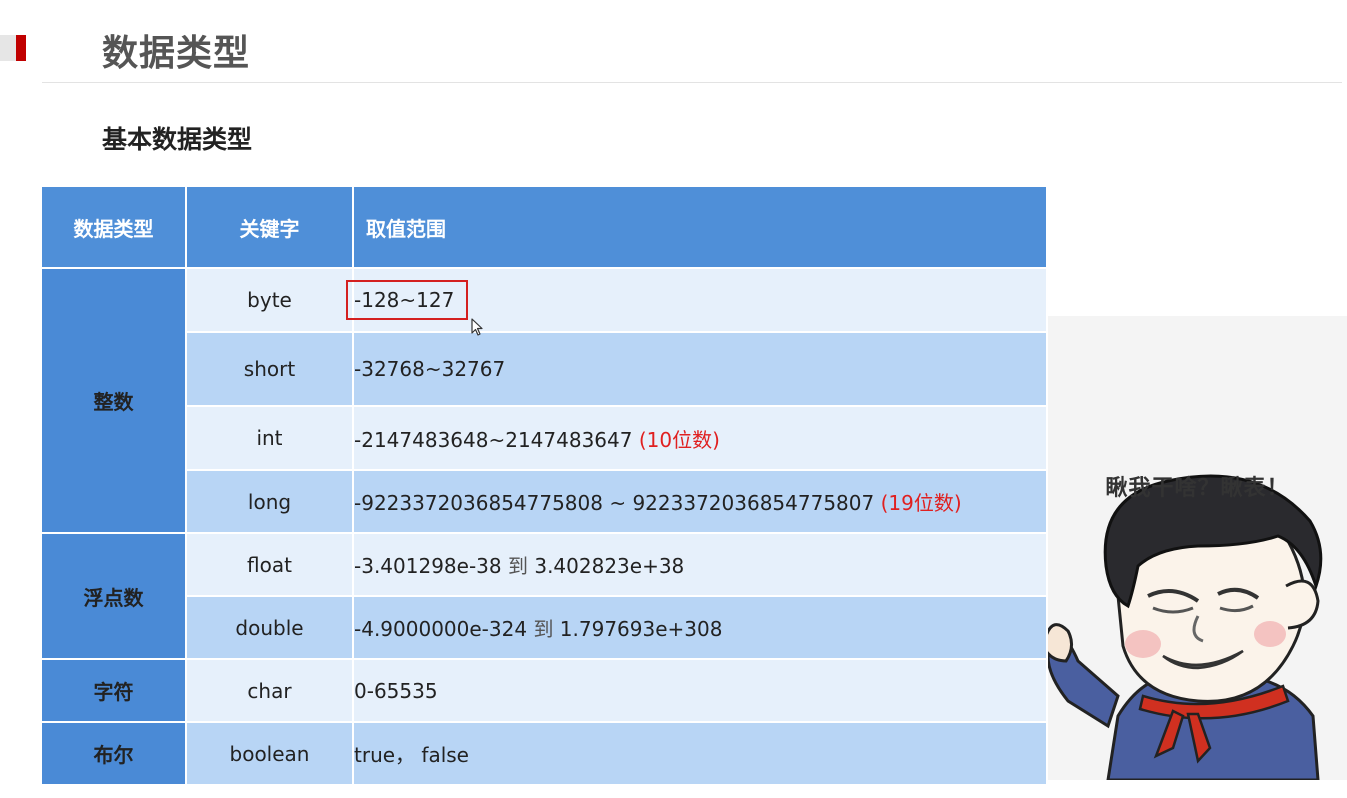 This screenshot has width=1347, height=798. What do you see at coordinates (177, 139) in the screenshot?
I see `section-subtitle: 基本数据类型` at bounding box center [177, 139].